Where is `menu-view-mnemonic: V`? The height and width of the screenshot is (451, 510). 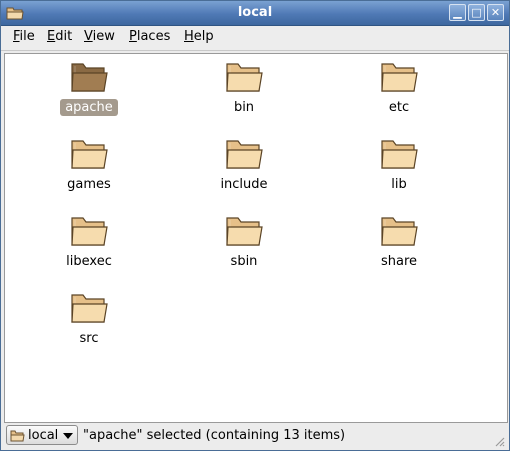 menu-view-mnemonic: V is located at coordinates (88, 36).